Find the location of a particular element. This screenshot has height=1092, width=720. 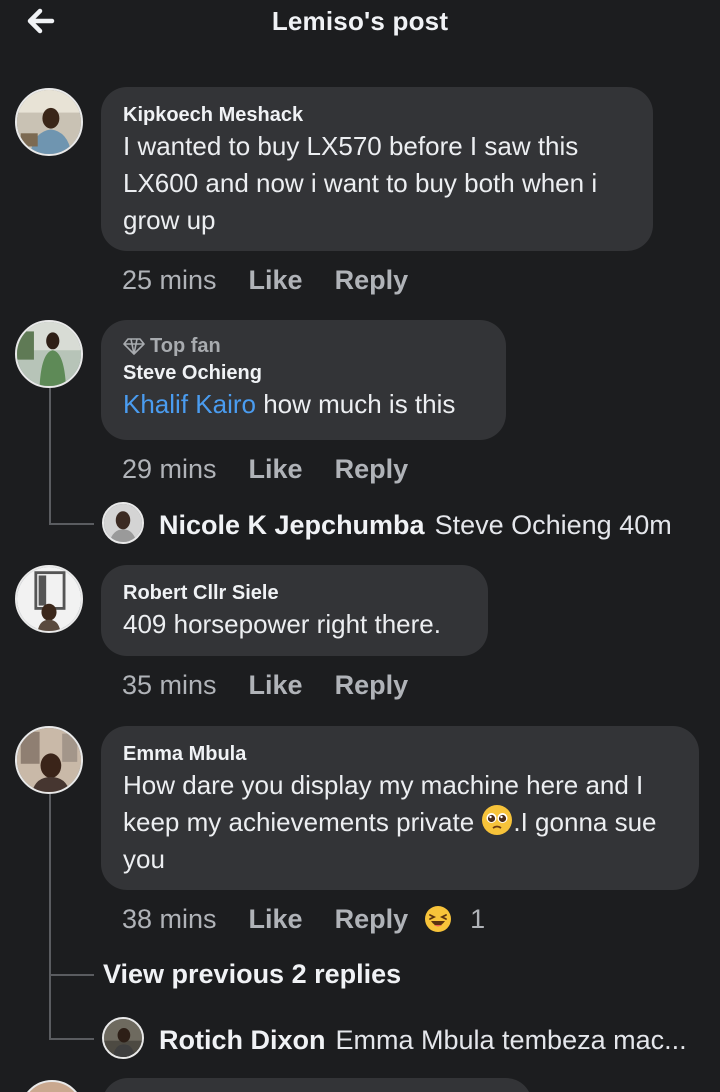

comment-author: Steve Ochieng is located at coordinates (303, 373).